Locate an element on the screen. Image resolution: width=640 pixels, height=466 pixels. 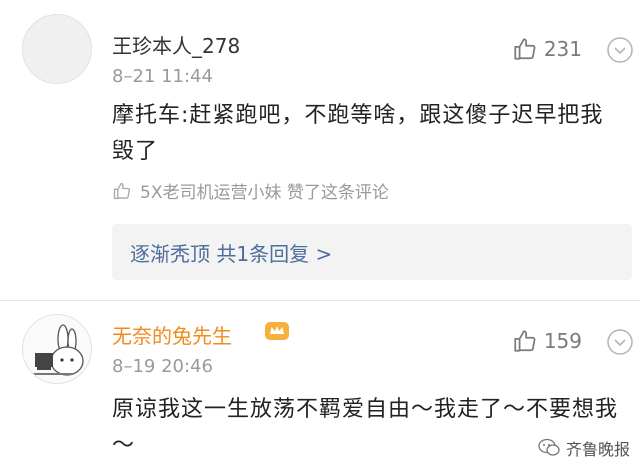
watermark-text: 齐鲁晚报 is located at coordinates (597, 449).